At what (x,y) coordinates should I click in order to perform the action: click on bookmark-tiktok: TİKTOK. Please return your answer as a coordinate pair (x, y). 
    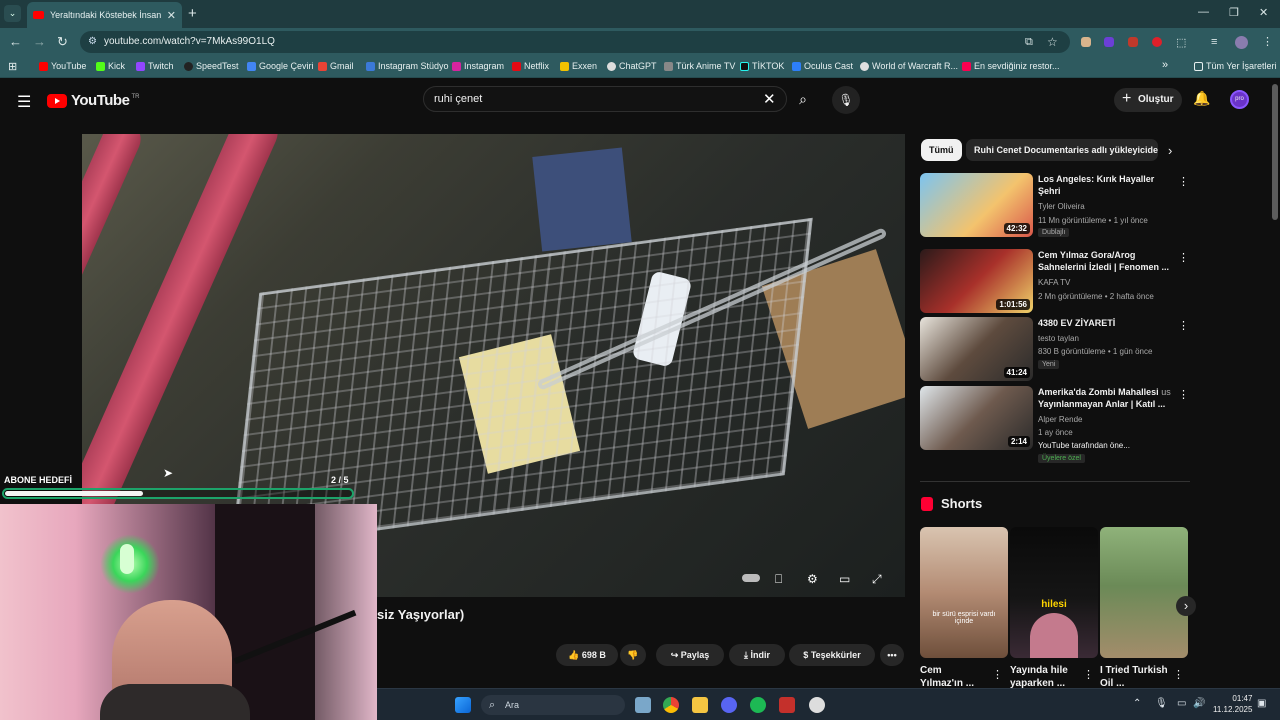
    Looking at the image, I should click on (762, 66).